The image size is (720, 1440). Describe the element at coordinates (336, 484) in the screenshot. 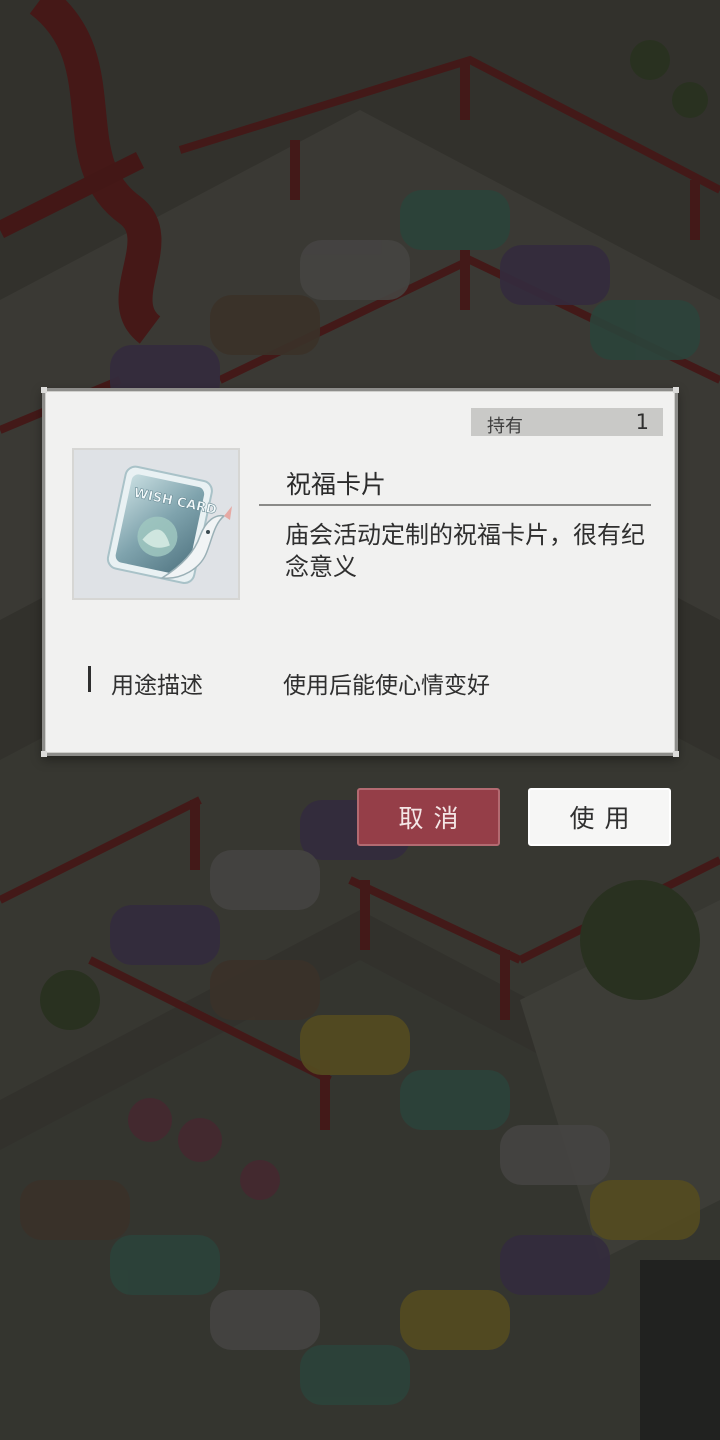

I see `item-name: 祝福卡片` at that location.